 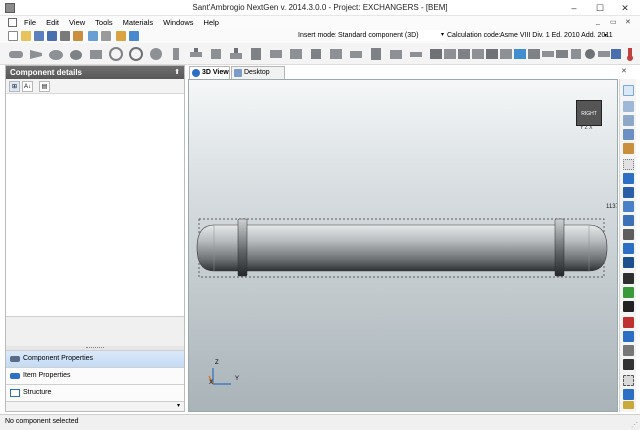 I want to click on close-button: ✕, so click(x=625, y=8).